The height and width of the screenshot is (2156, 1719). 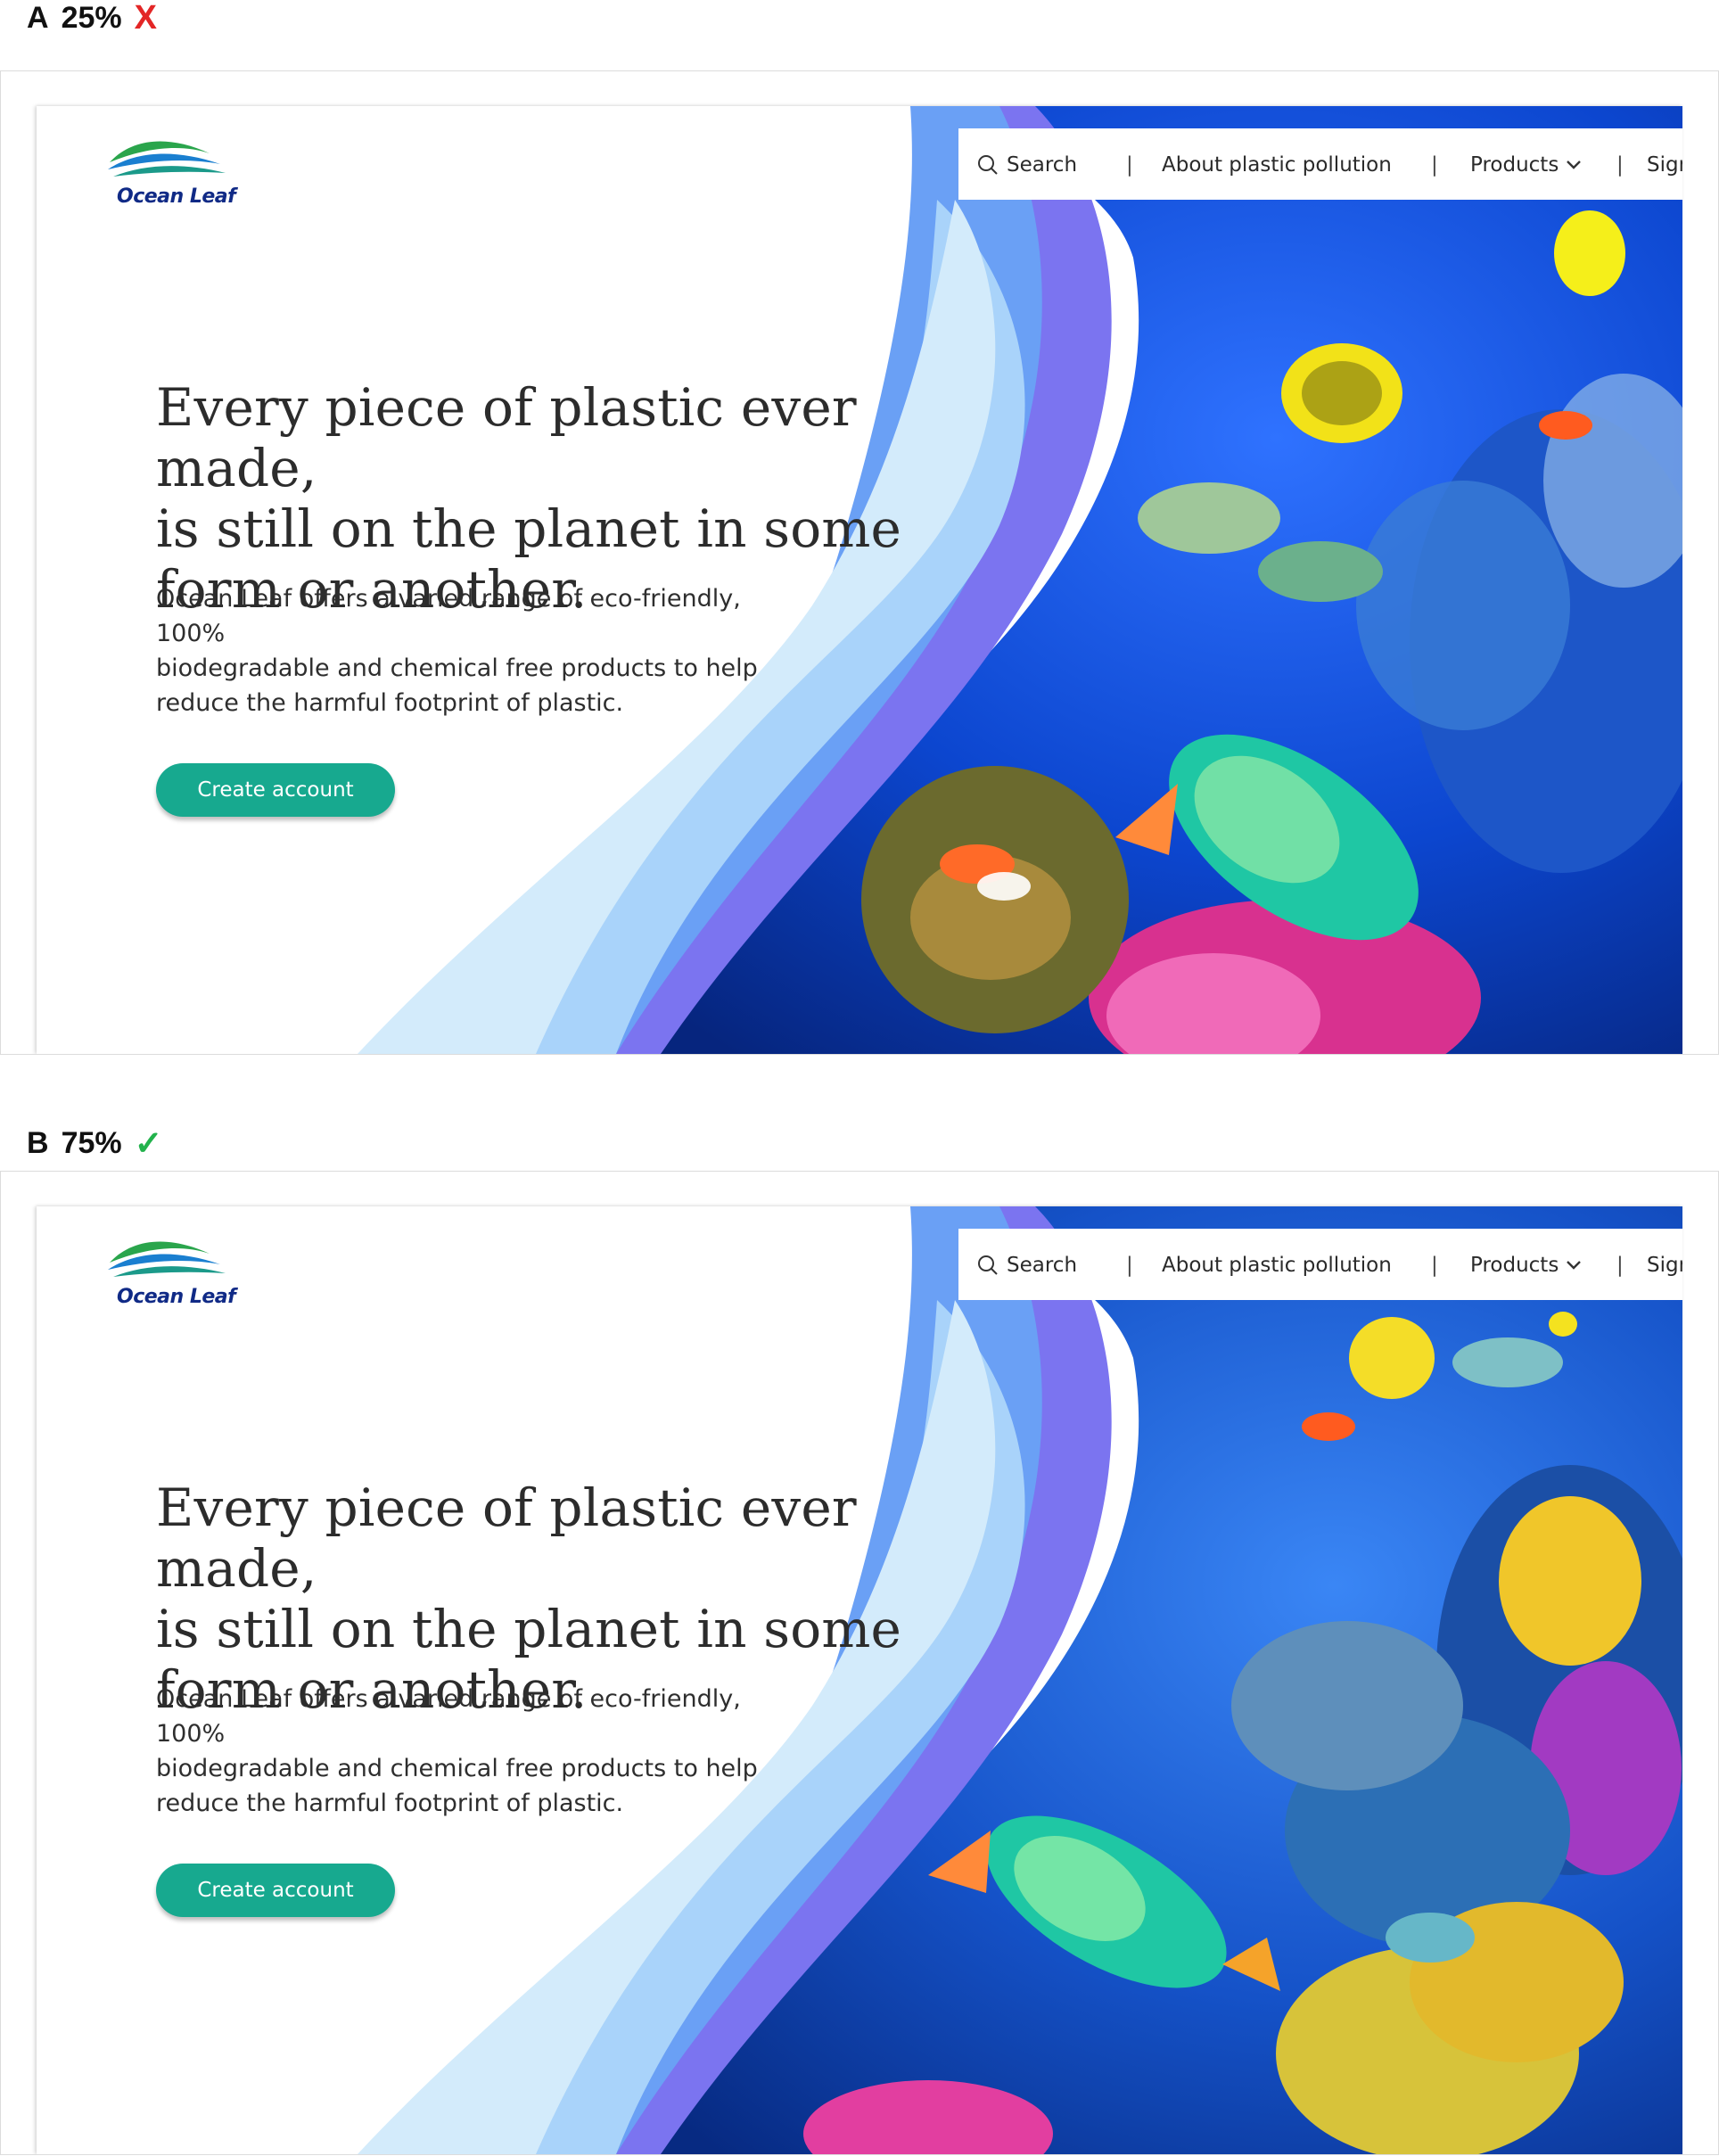 I want to click on fail-mark-icon: X, so click(x=145, y=18).